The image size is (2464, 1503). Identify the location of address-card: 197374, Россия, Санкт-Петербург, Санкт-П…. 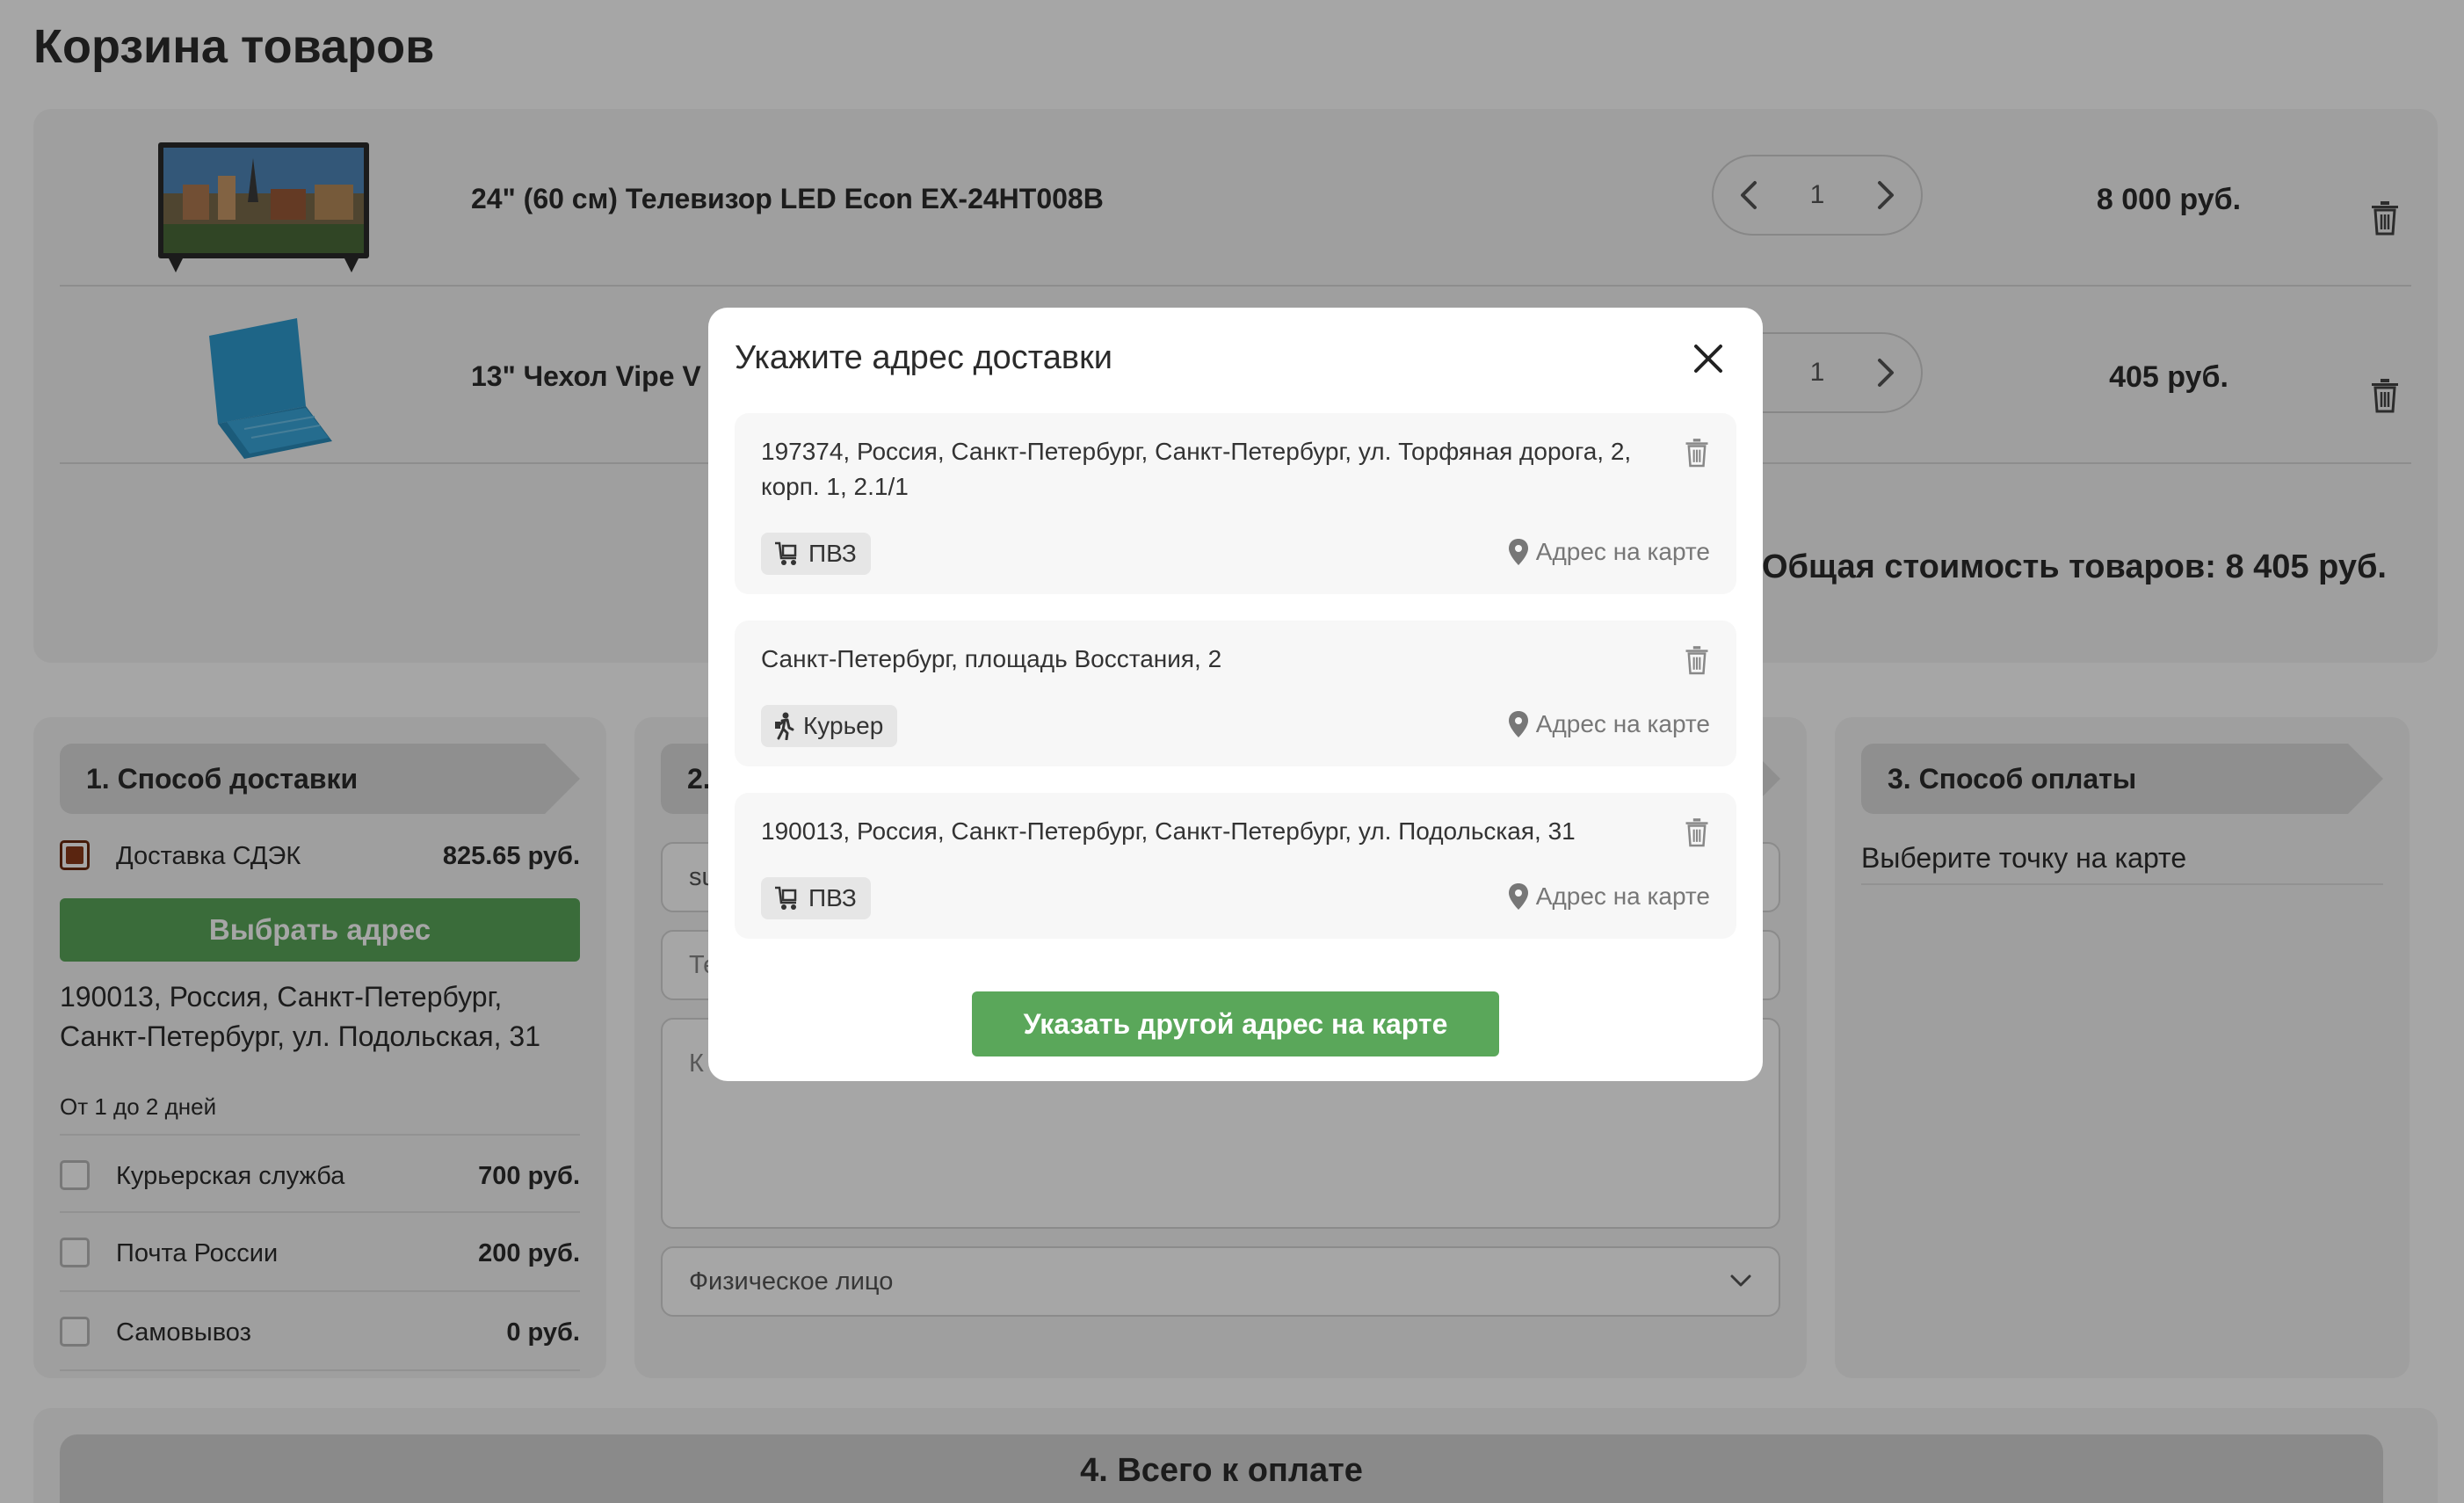
(1235, 503).